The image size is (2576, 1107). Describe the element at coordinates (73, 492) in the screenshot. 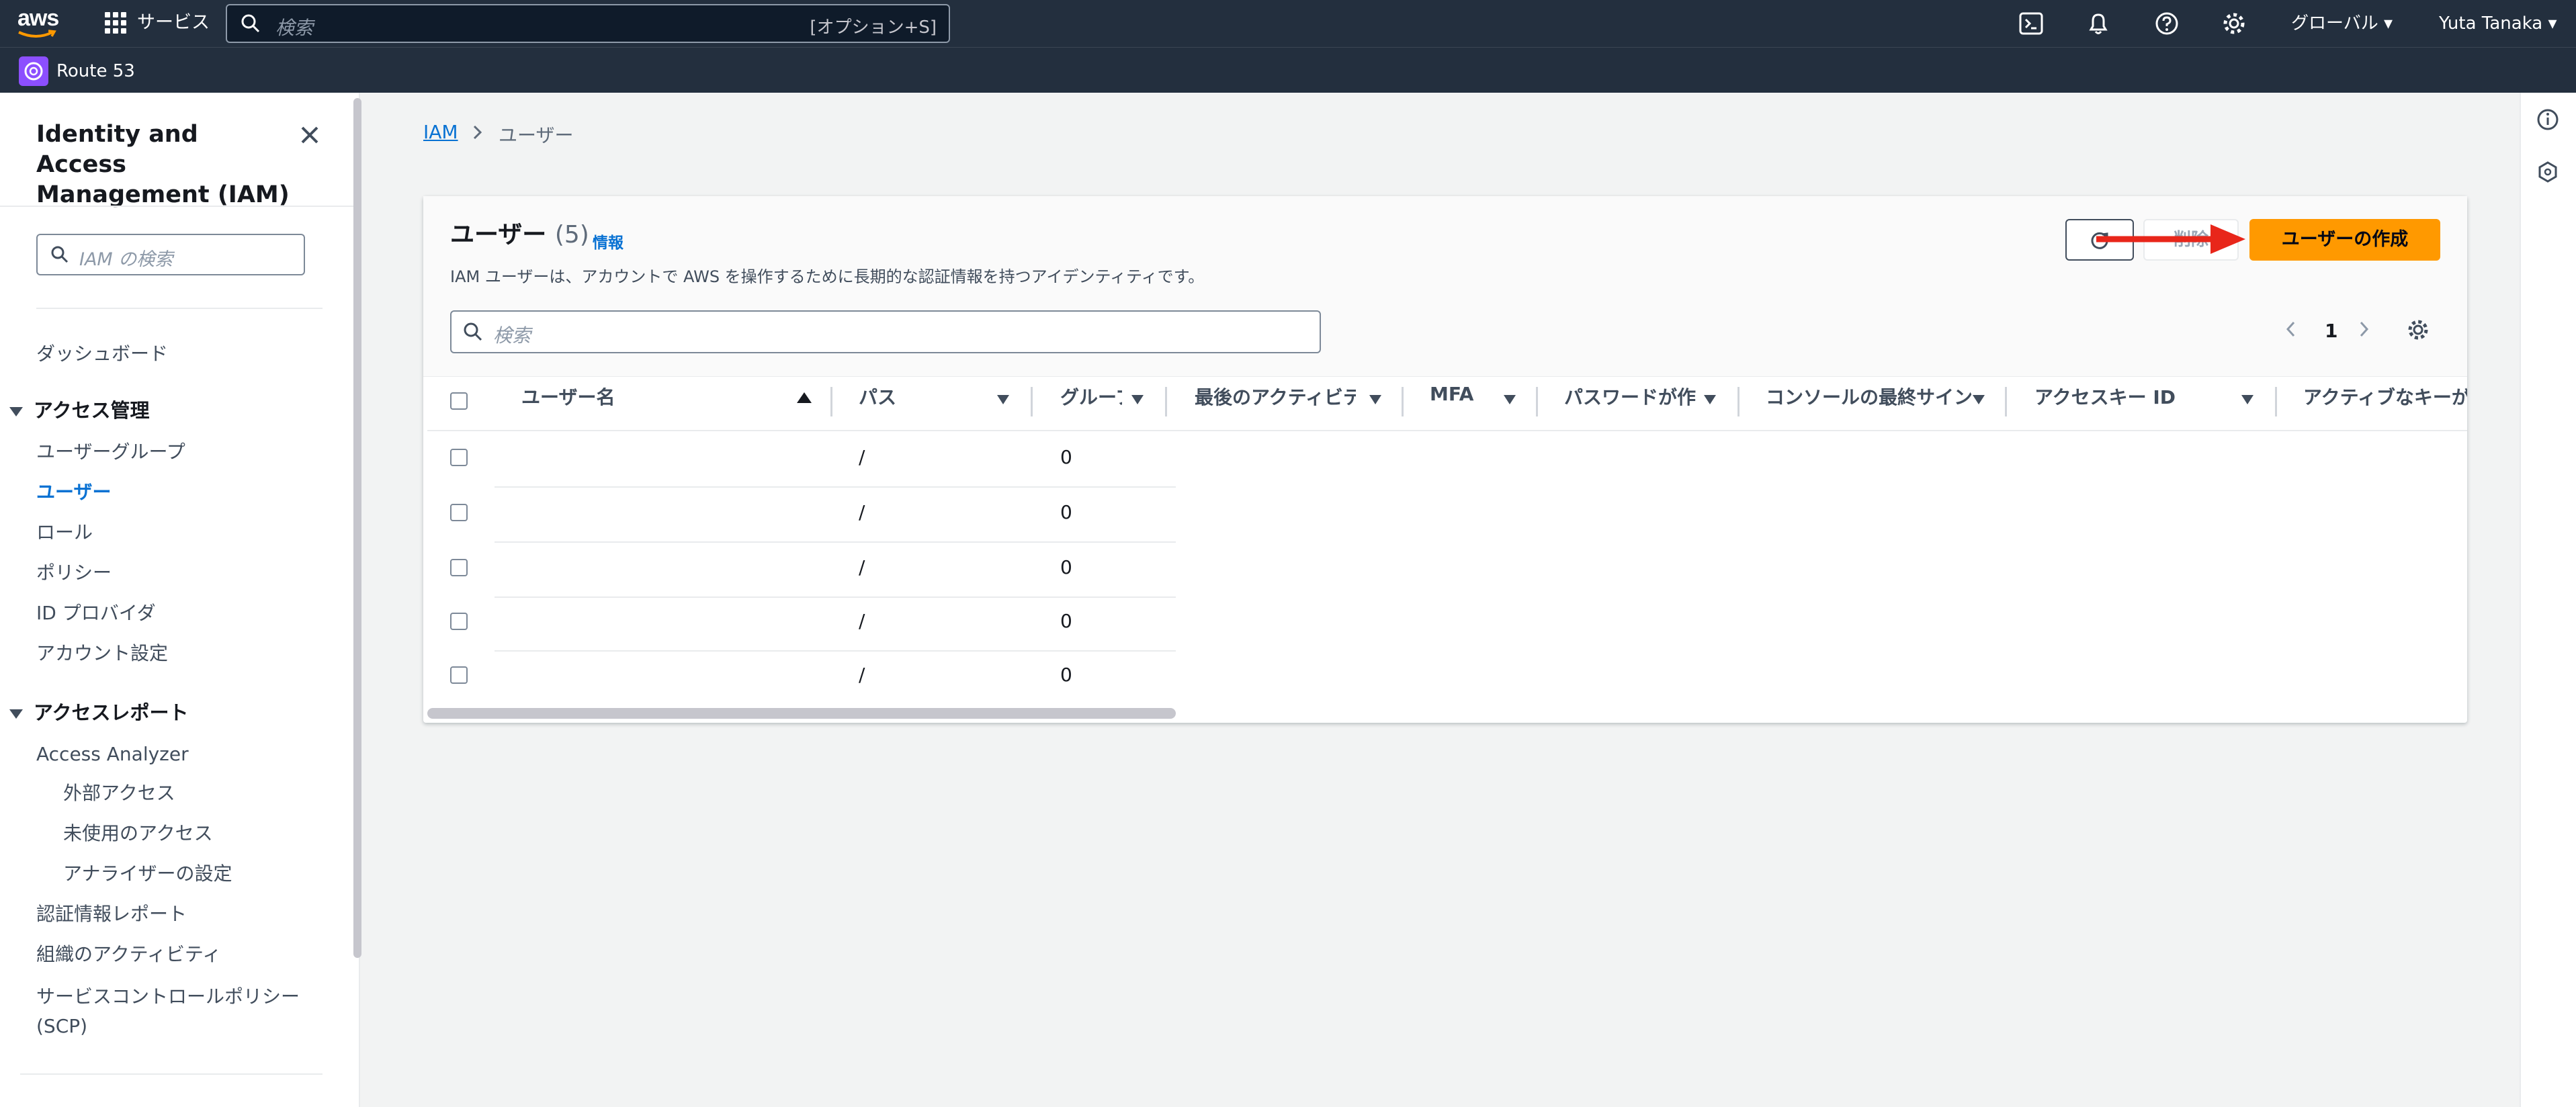

I see `sidebar-item-users: ユーザー` at that location.